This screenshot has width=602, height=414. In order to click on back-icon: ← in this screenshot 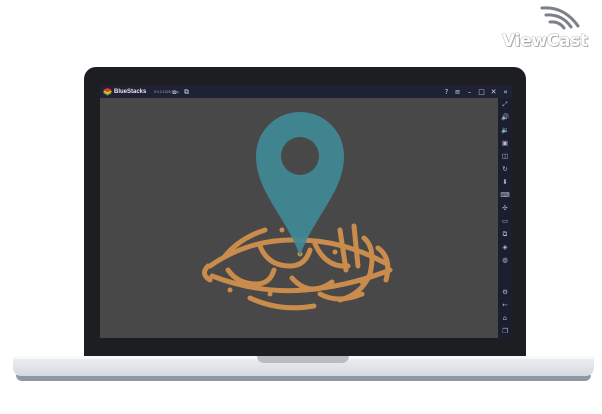, I will do `click(505, 305)`.